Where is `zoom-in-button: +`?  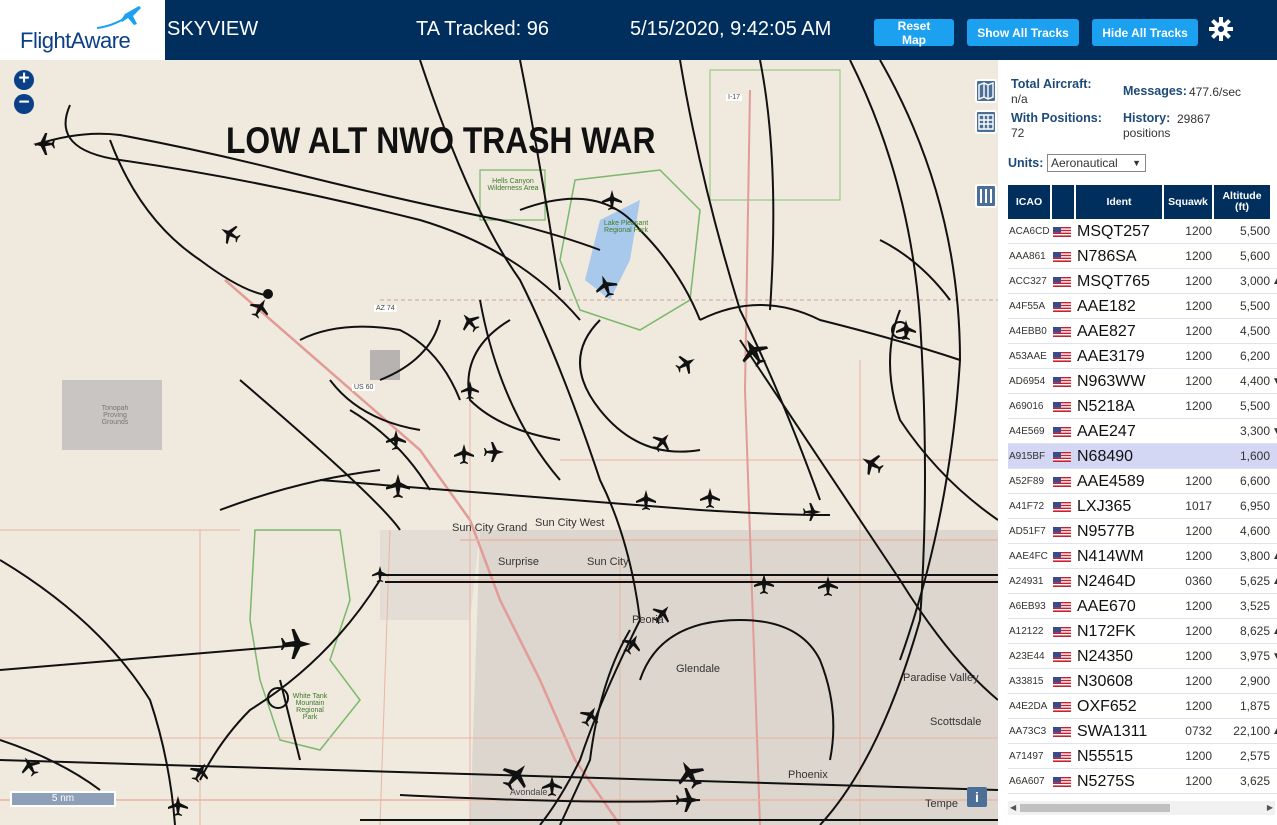
zoom-in-button: + is located at coordinates (24, 79).